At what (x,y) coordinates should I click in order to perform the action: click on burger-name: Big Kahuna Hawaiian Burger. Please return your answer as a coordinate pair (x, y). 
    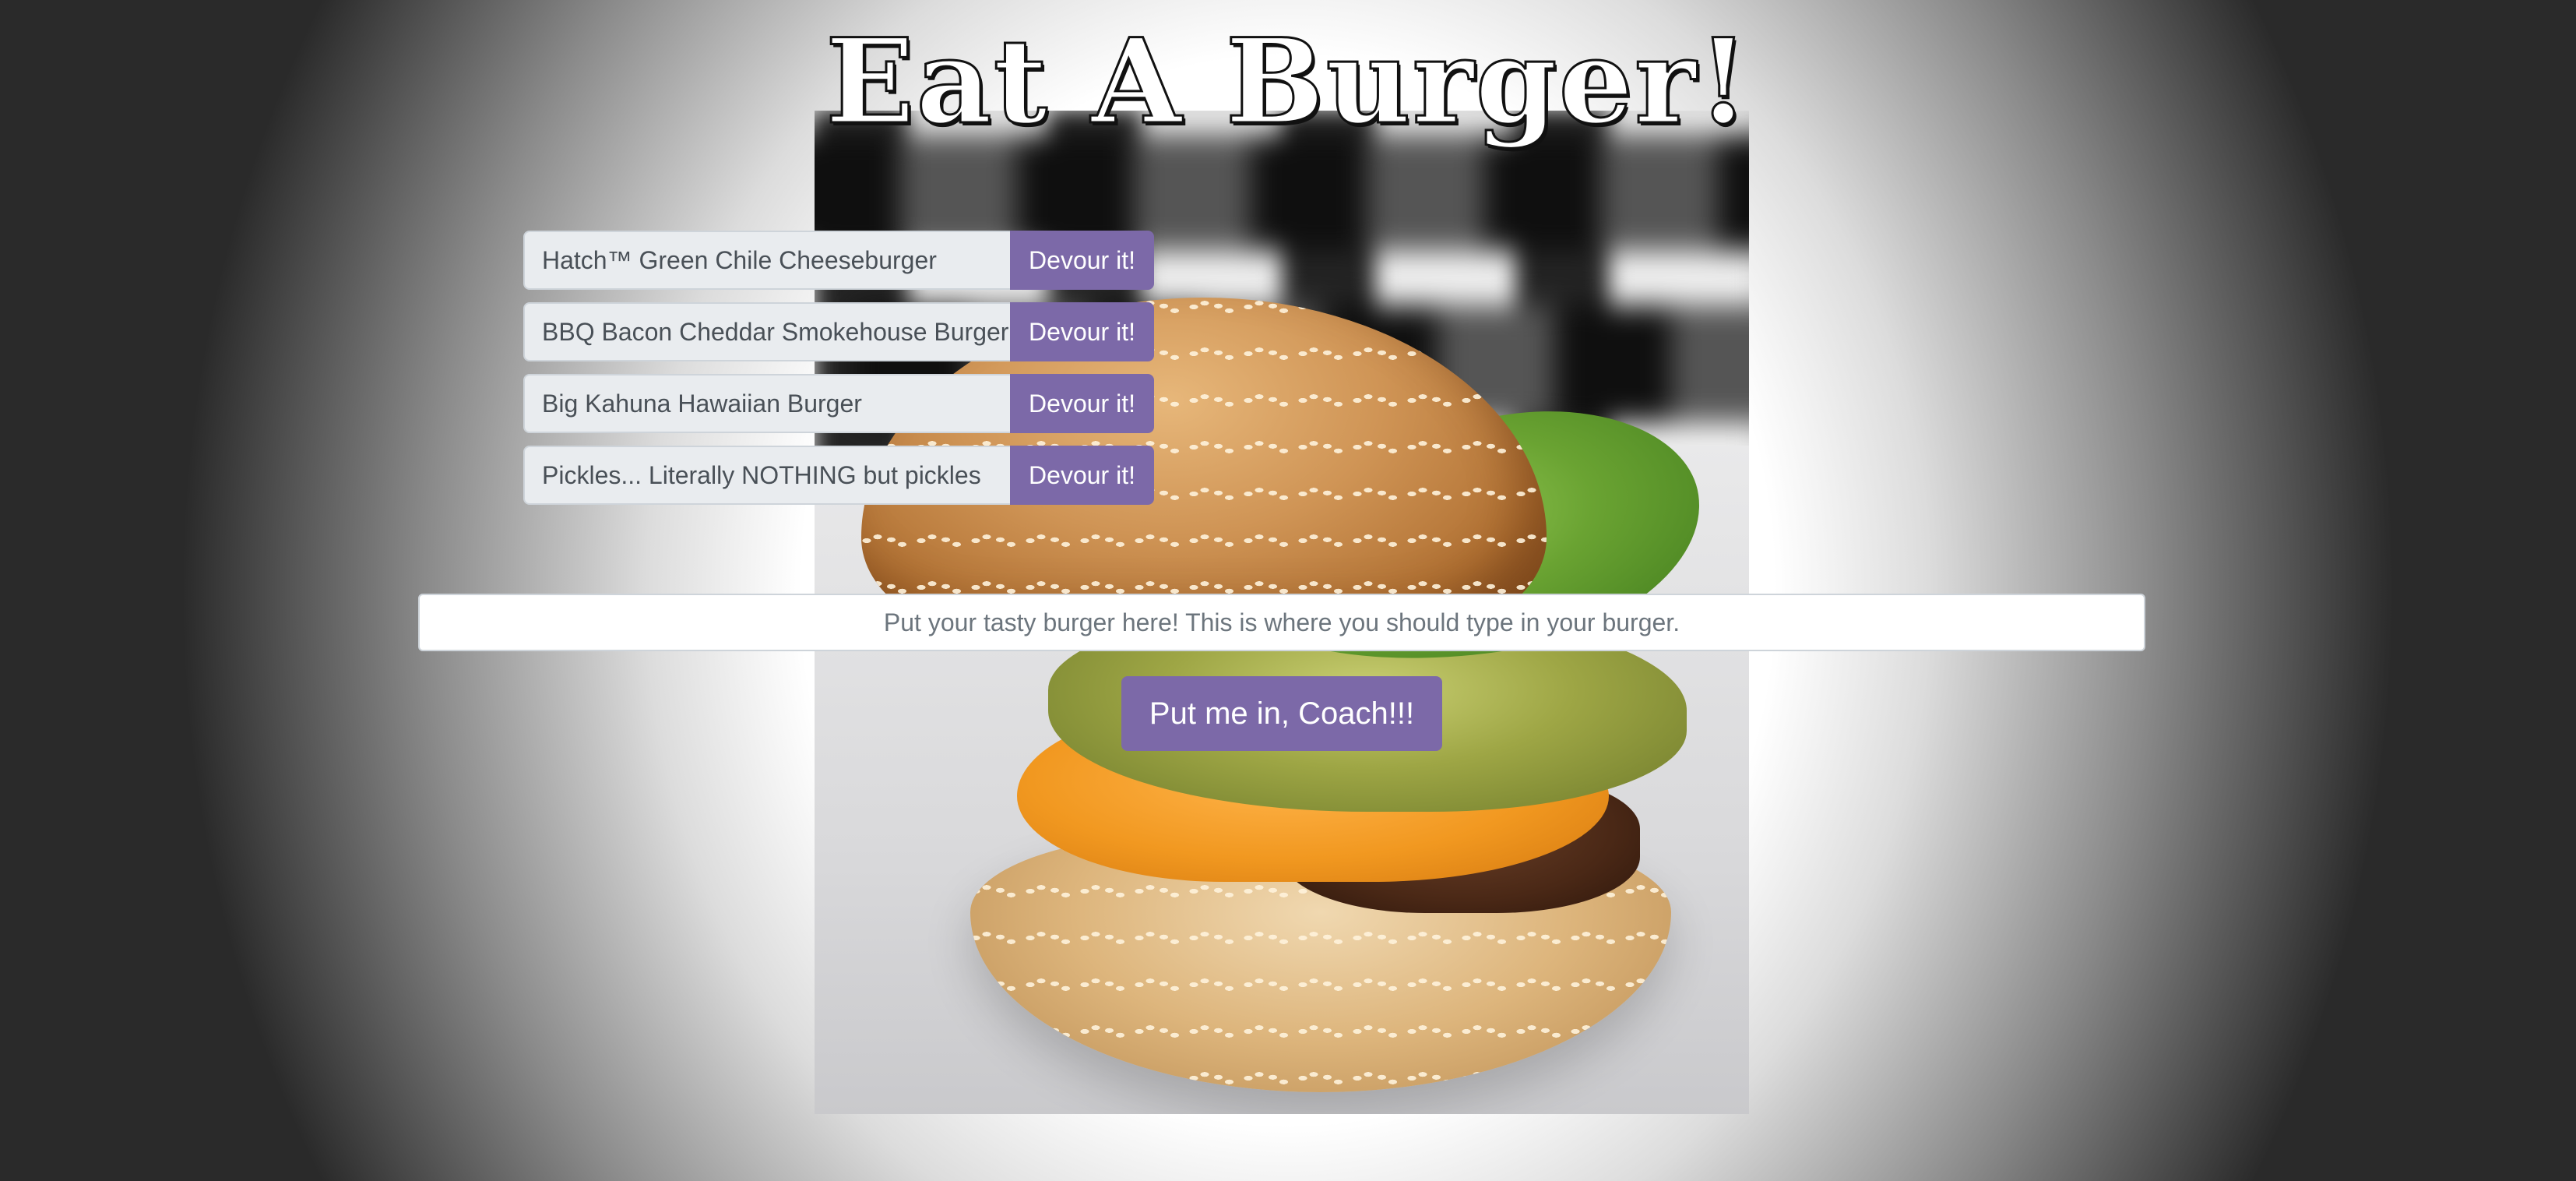
    Looking at the image, I should click on (766, 403).